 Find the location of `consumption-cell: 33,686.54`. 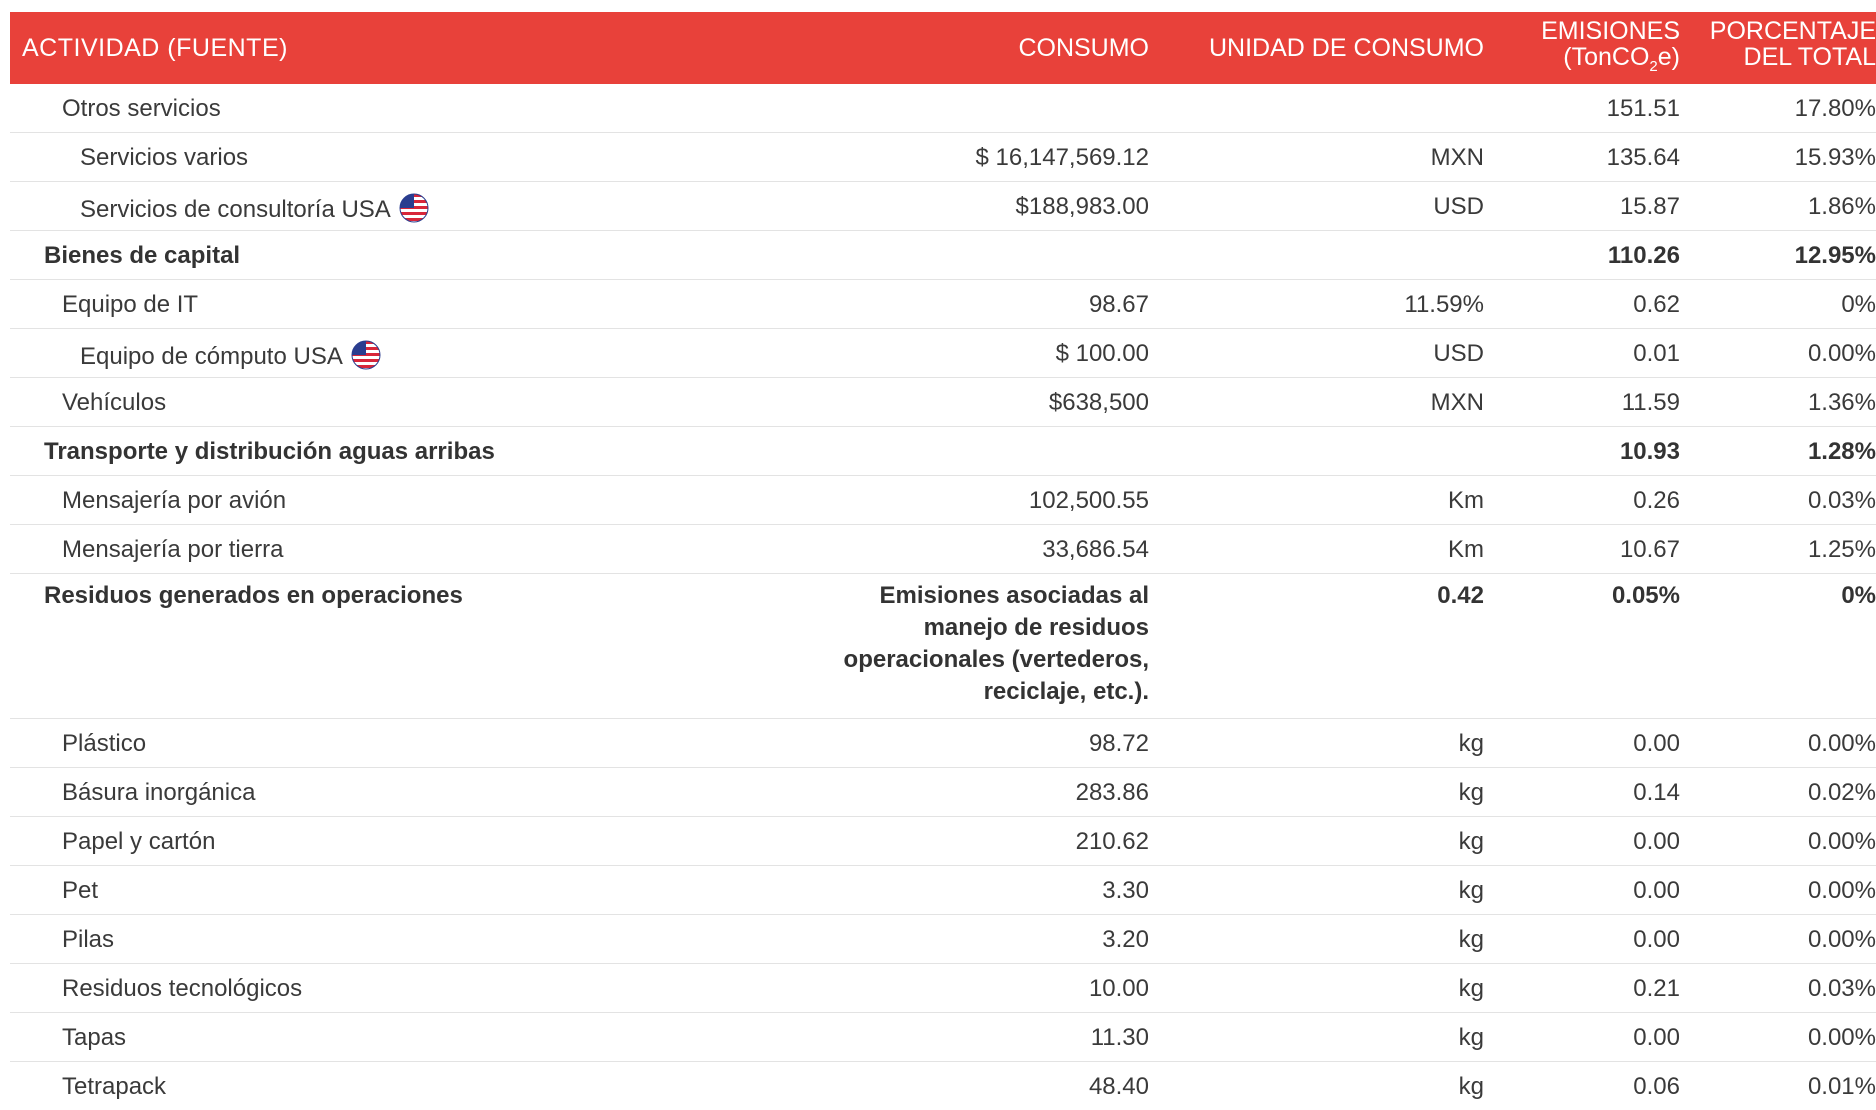

consumption-cell: 33,686.54 is located at coordinates (1095, 549).